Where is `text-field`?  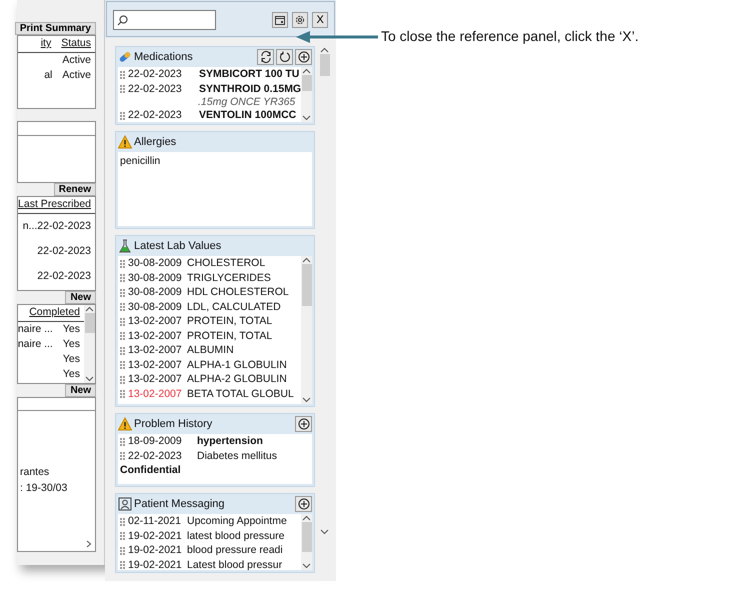 text-field is located at coordinates (56, 128).